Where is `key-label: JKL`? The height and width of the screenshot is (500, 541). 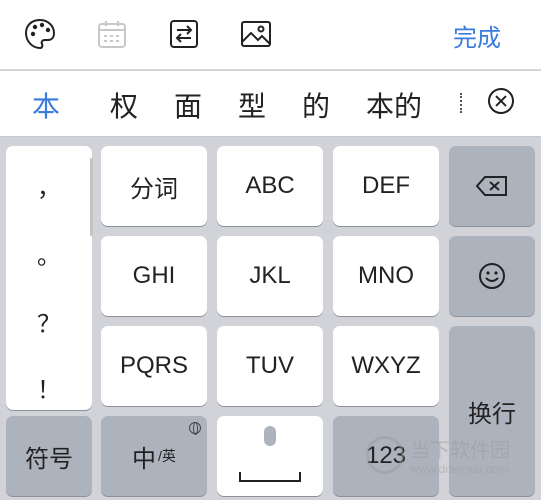 key-label: JKL is located at coordinates (270, 275).